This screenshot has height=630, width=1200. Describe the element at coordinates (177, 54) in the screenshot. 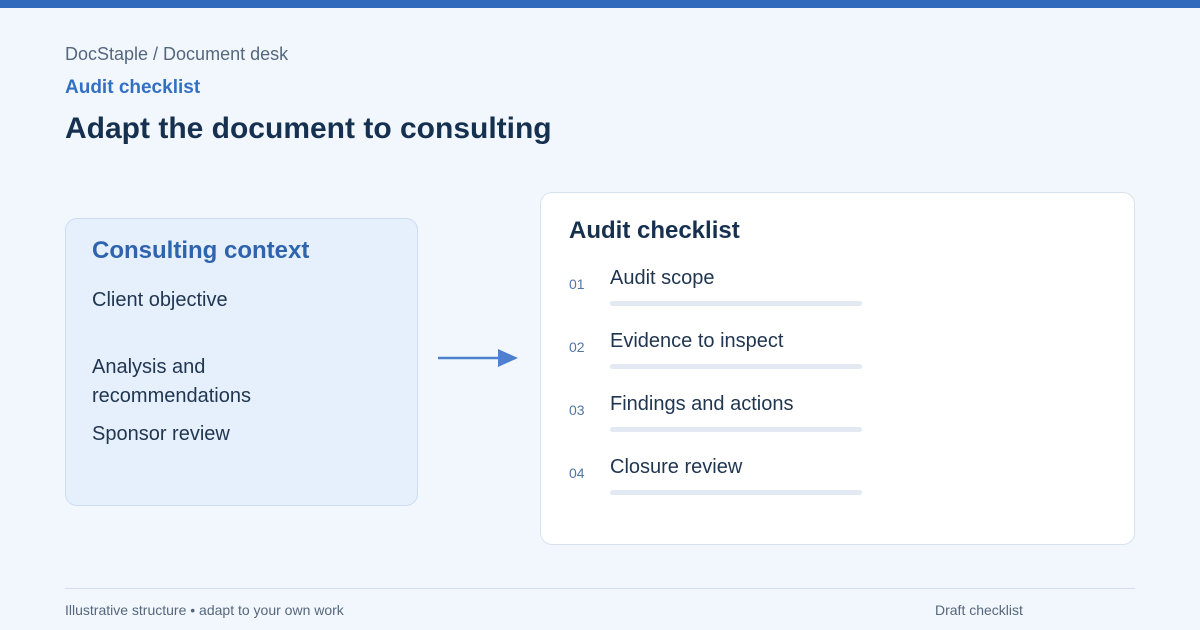

I see `breadcrumb: DocStaple / Document desk` at that location.